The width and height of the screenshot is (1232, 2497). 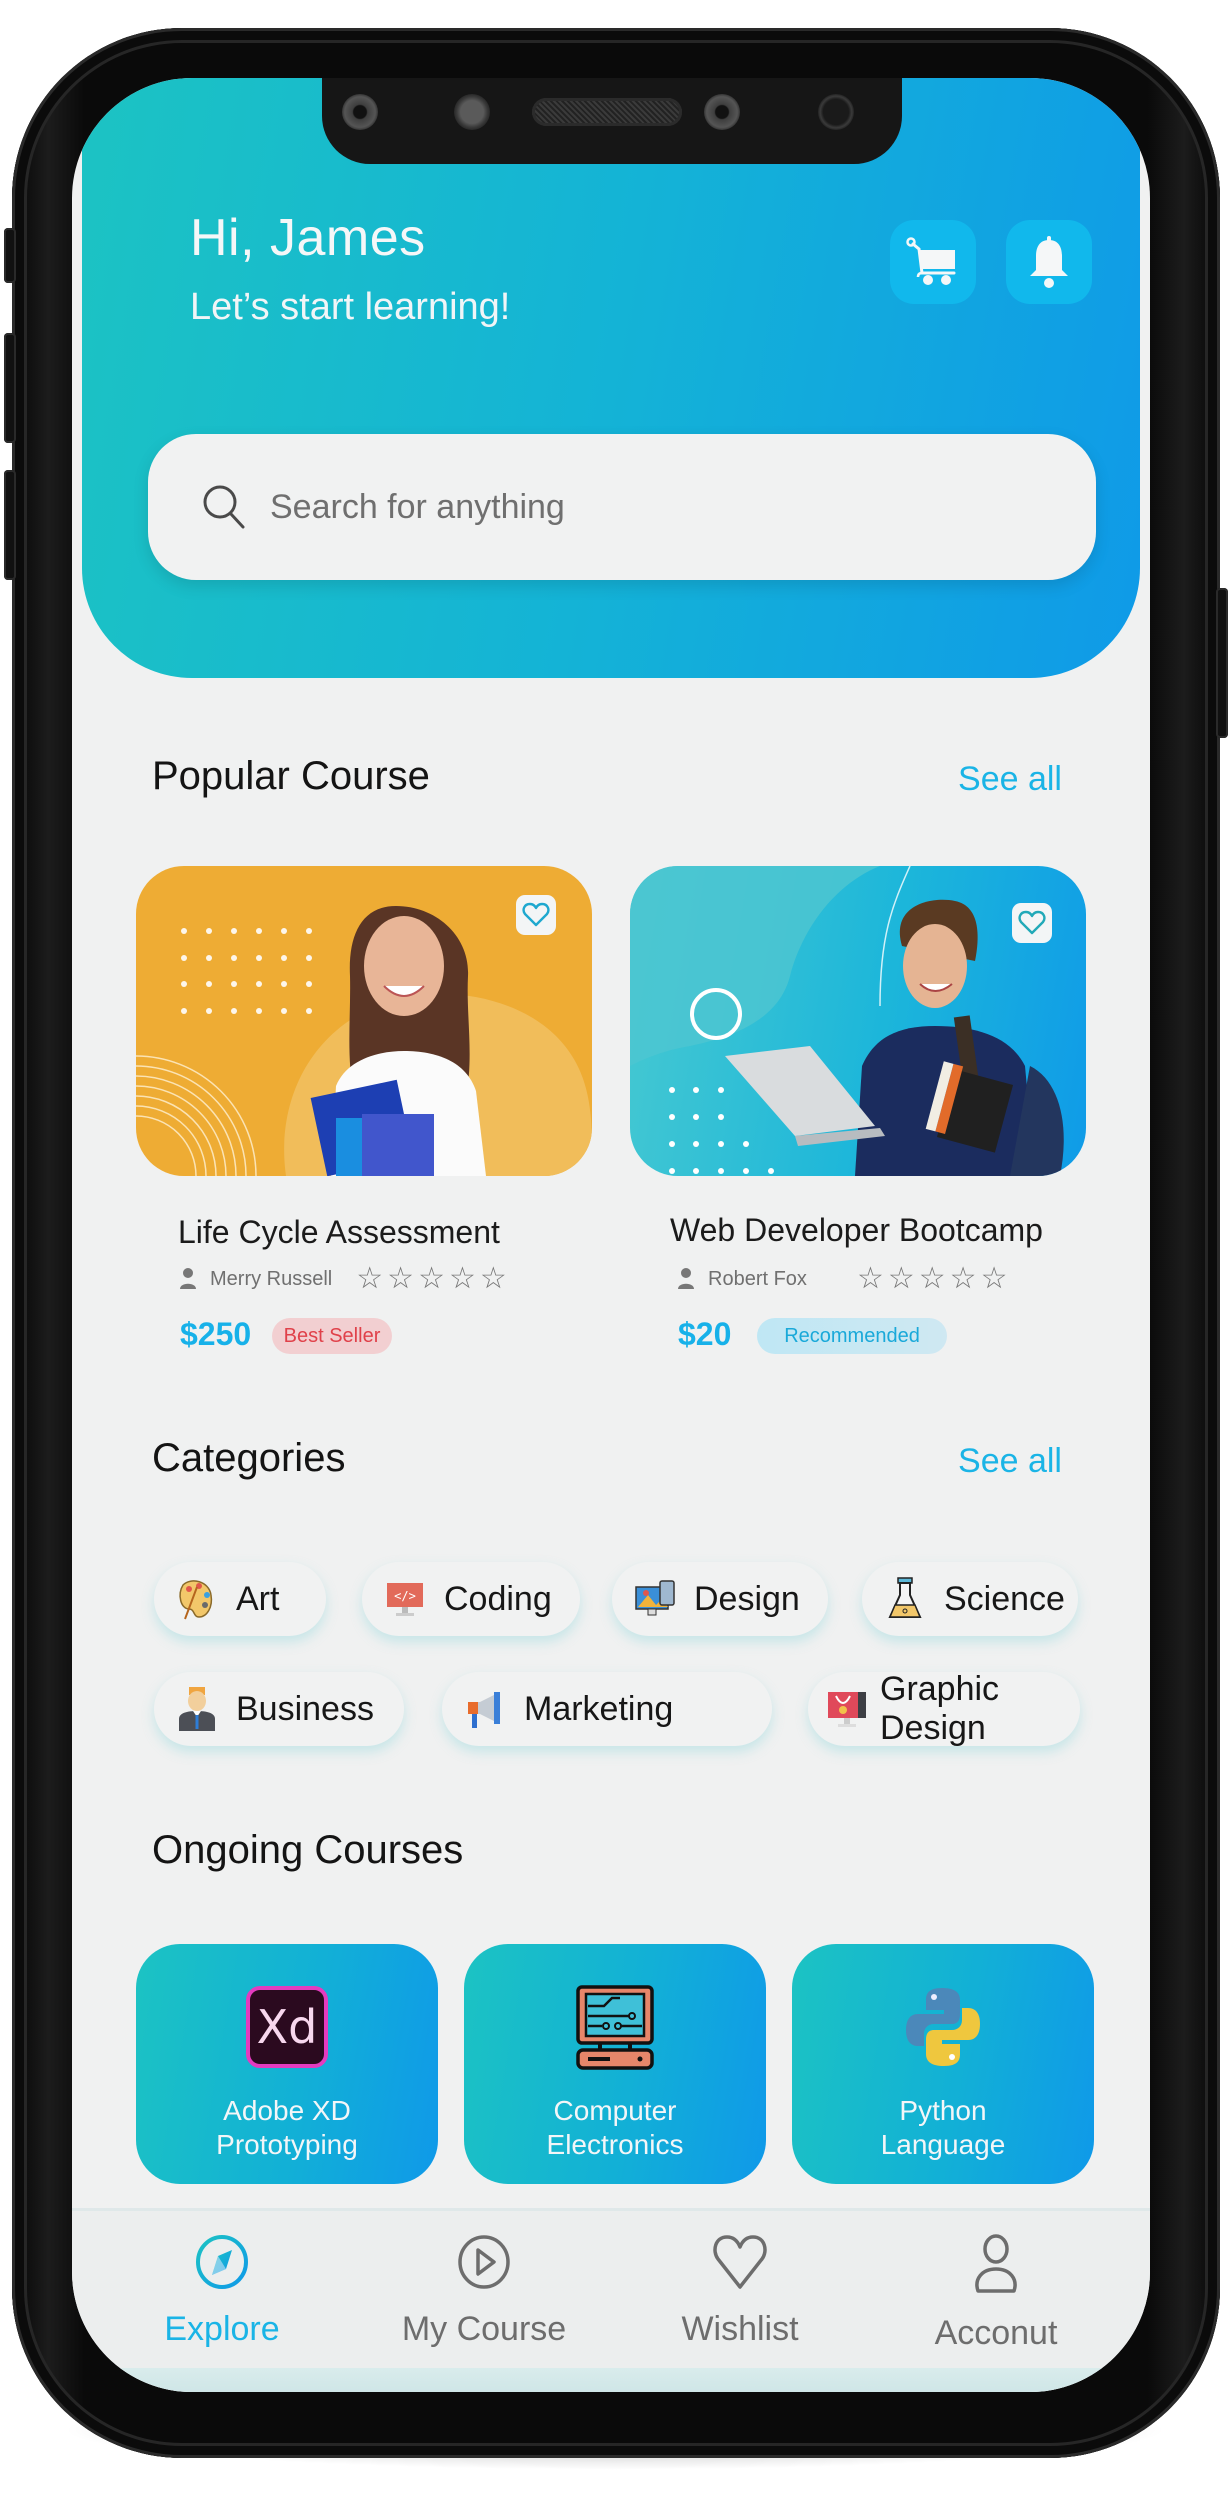 I want to click on cart-icon, so click(x=931, y=261).